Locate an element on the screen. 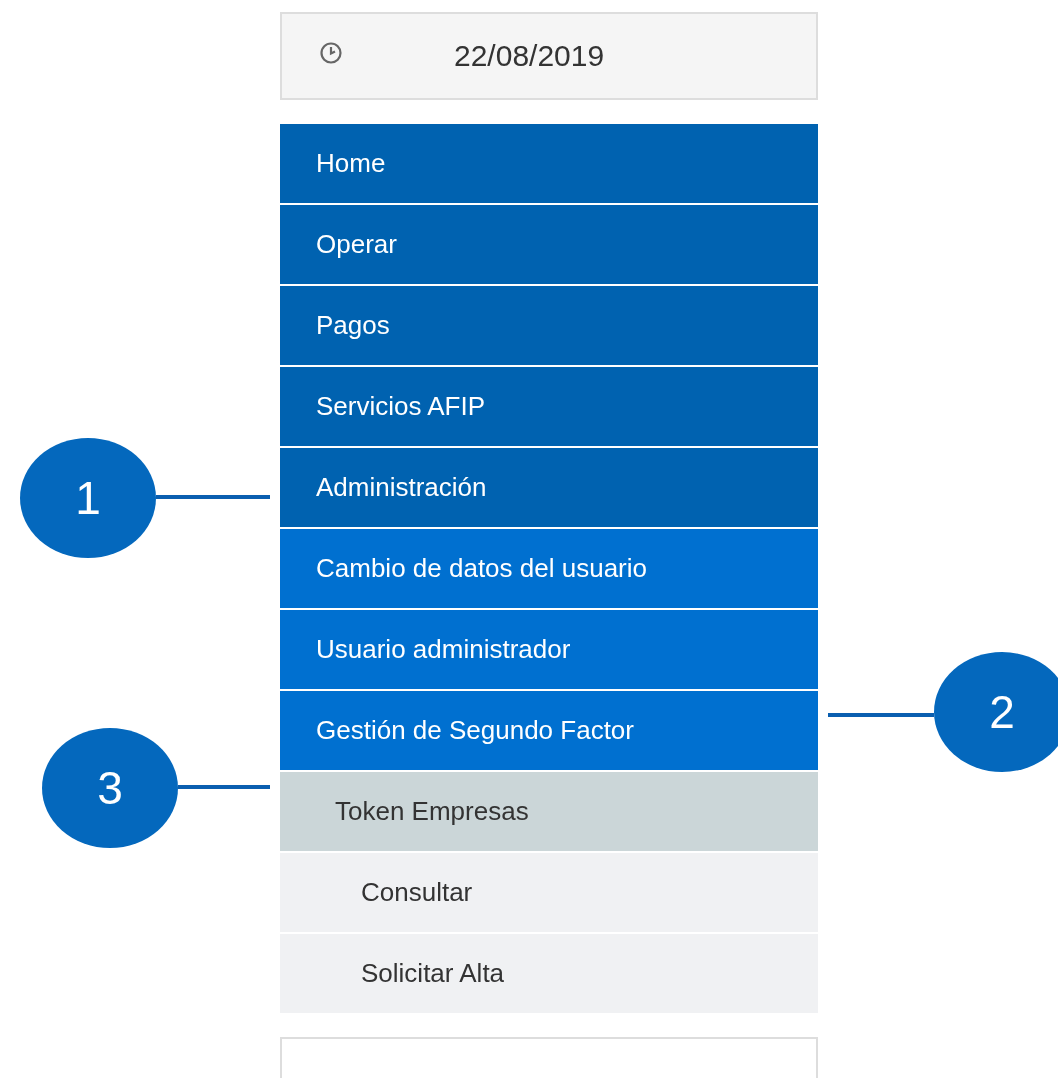 The image size is (1058, 1078). menu-item: Operar is located at coordinates (549, 244).